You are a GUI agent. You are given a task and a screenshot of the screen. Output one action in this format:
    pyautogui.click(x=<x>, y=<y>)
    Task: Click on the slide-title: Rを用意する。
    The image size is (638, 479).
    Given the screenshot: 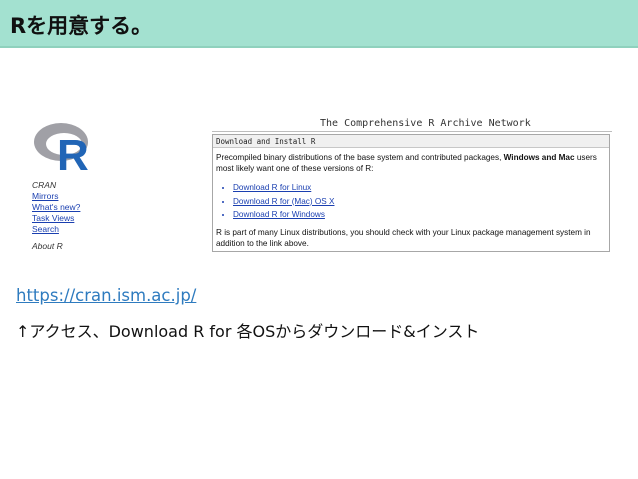 What is the action you would take?
    pyautogui.click(x=81, y=26)
    